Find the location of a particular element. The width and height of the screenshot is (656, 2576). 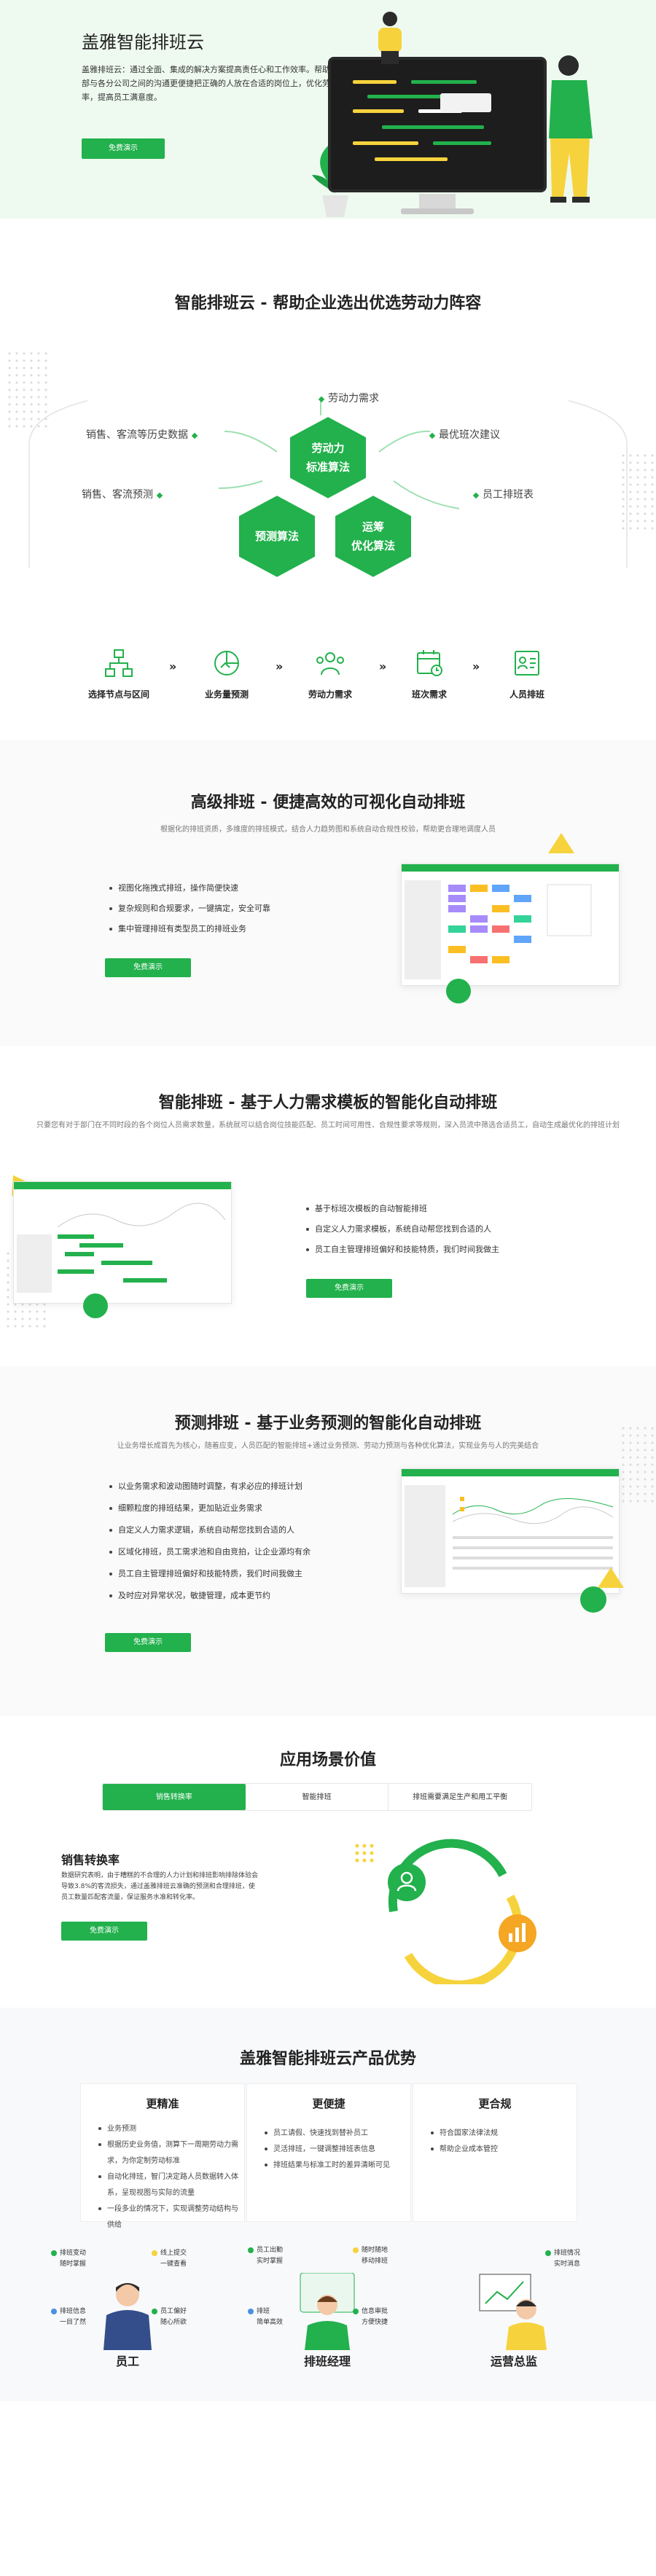

hex-prediction-algorithm: 预测算法 is located at coordinates (277, 536).